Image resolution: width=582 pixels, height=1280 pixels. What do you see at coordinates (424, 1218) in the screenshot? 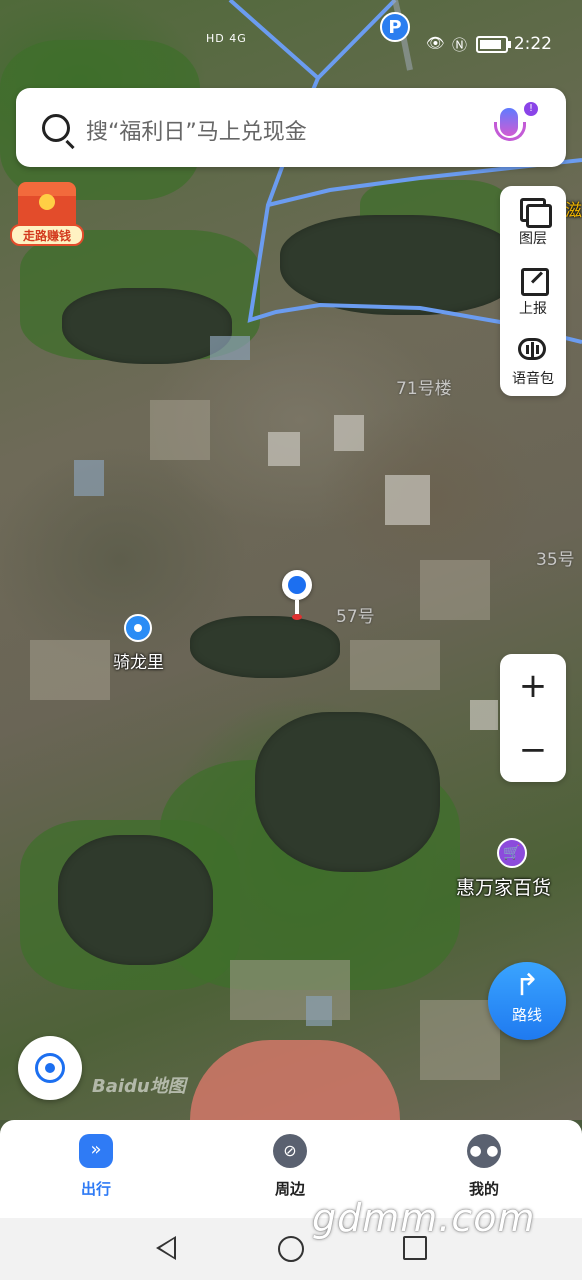
I see `site-watermark: gdmm.com` at bounding box center [424, 1218].